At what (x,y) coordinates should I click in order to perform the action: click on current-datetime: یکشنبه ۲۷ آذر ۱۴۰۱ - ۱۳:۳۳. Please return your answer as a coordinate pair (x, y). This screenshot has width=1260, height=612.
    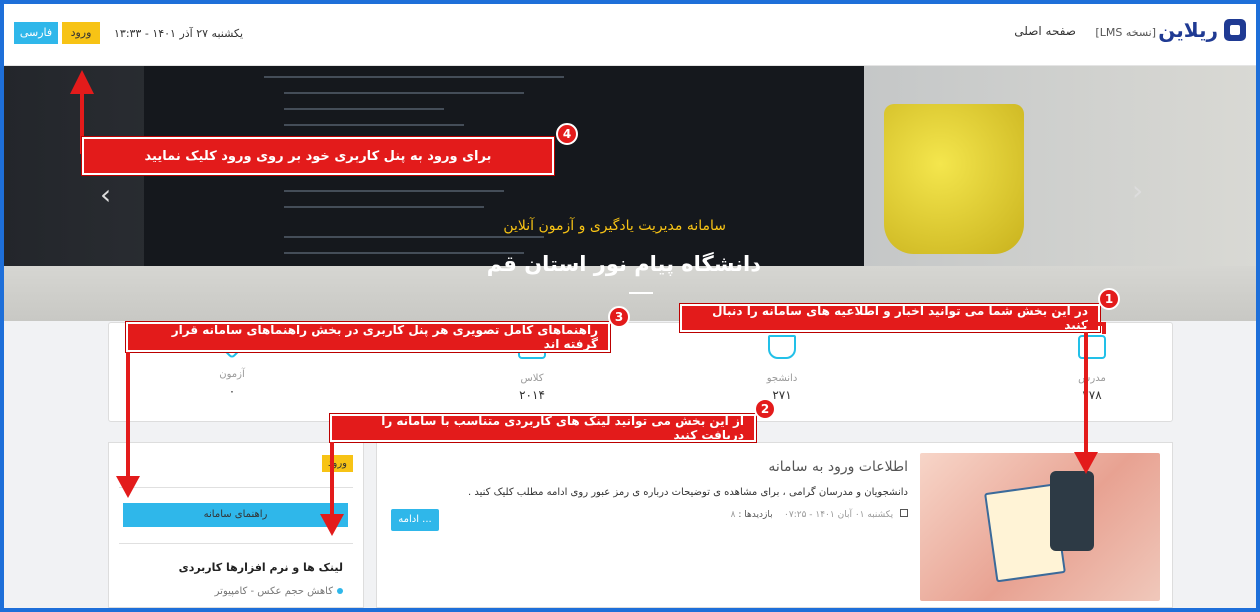
    Looking at the image, I should click on (179, 33).